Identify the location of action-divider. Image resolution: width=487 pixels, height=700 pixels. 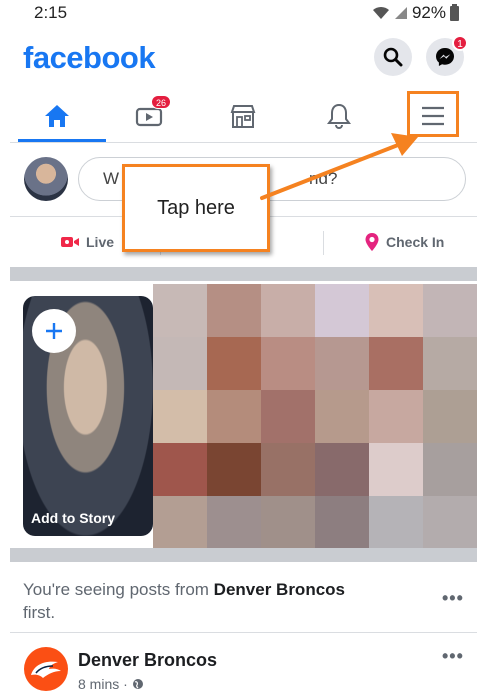
(323, 243).